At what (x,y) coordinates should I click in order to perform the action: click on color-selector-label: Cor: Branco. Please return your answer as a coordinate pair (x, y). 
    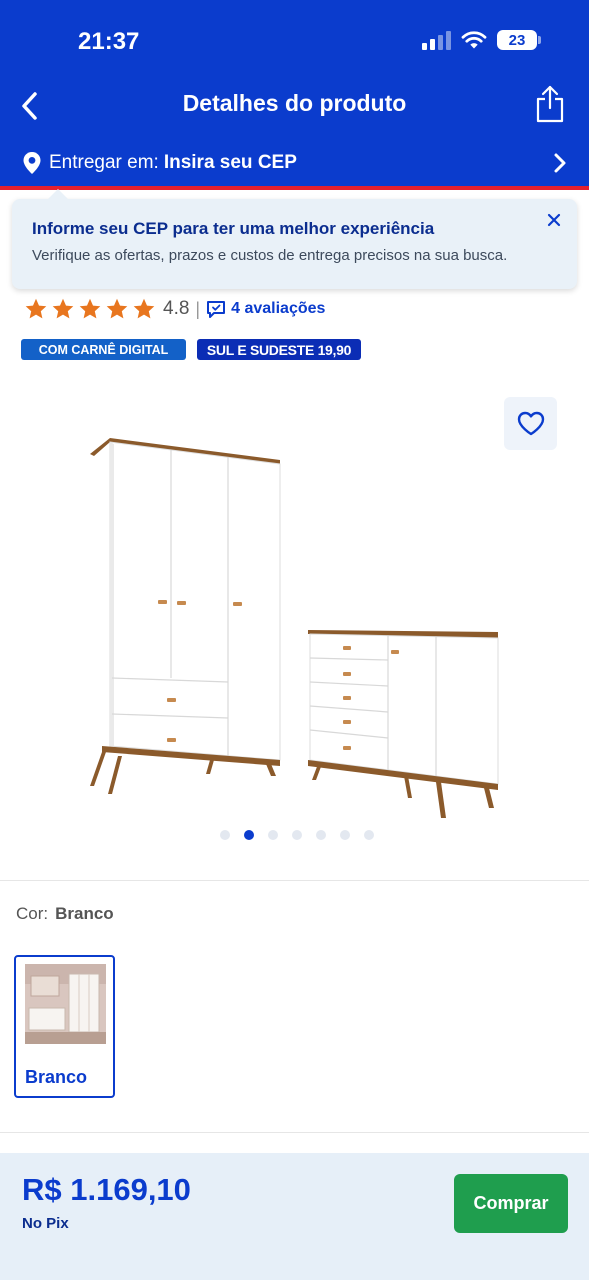
    Looking at the image, I should click on (65, 914).